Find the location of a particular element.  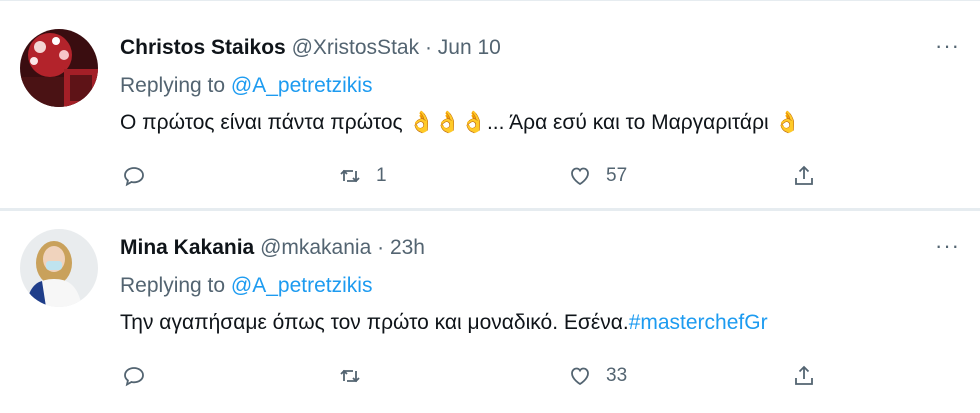

like-button: 33 is located at coordinates (597, 376).